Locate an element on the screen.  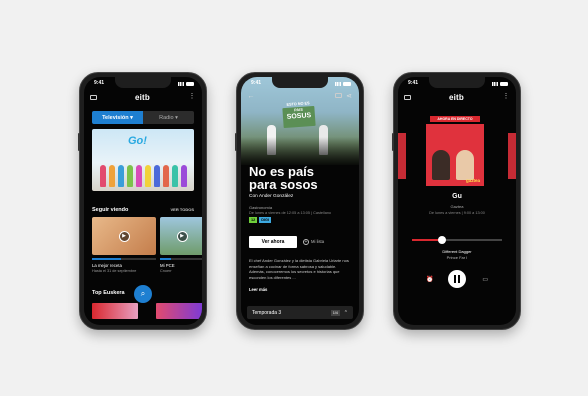
season-chip: 1/4 is located at coordinates (335, 312).